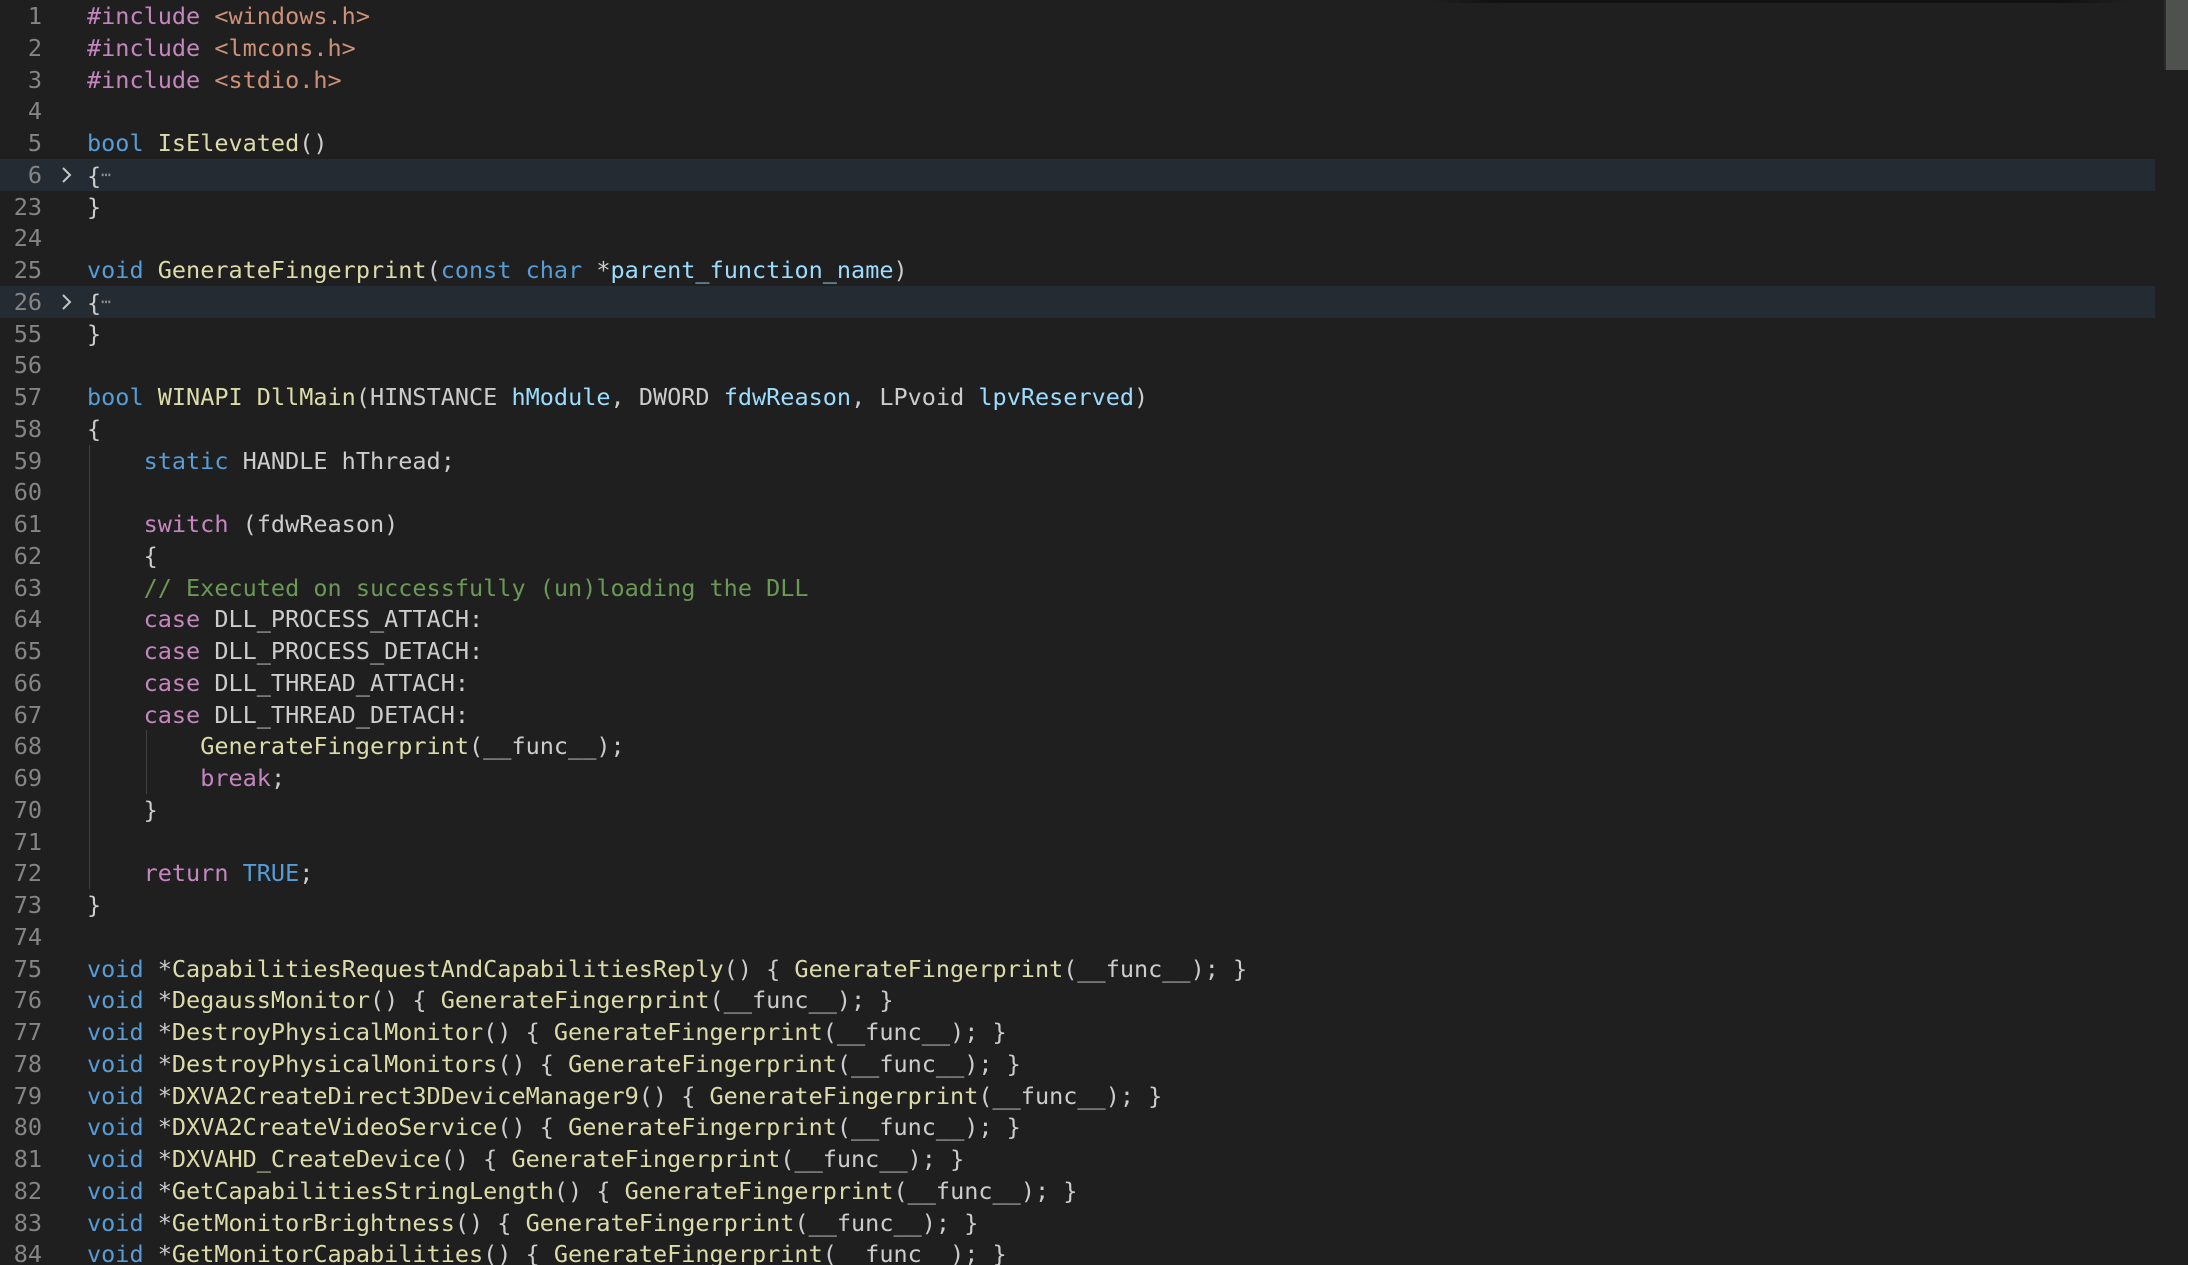 This screenshot has height=1265, width=2188. I want to click on code-token: hModule, so click(561, 397).